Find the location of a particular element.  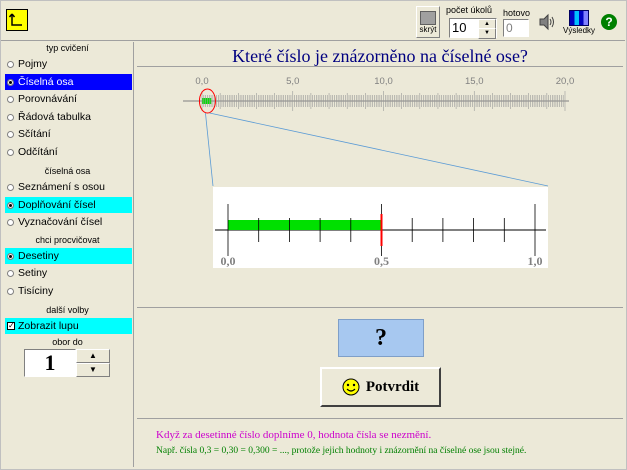

back-folder-icon is located at coordinates (17, 20).